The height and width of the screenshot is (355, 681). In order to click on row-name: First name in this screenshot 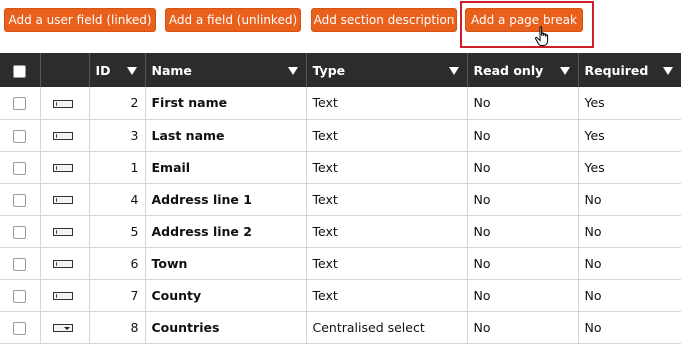, I will do `click(226, 103)`.